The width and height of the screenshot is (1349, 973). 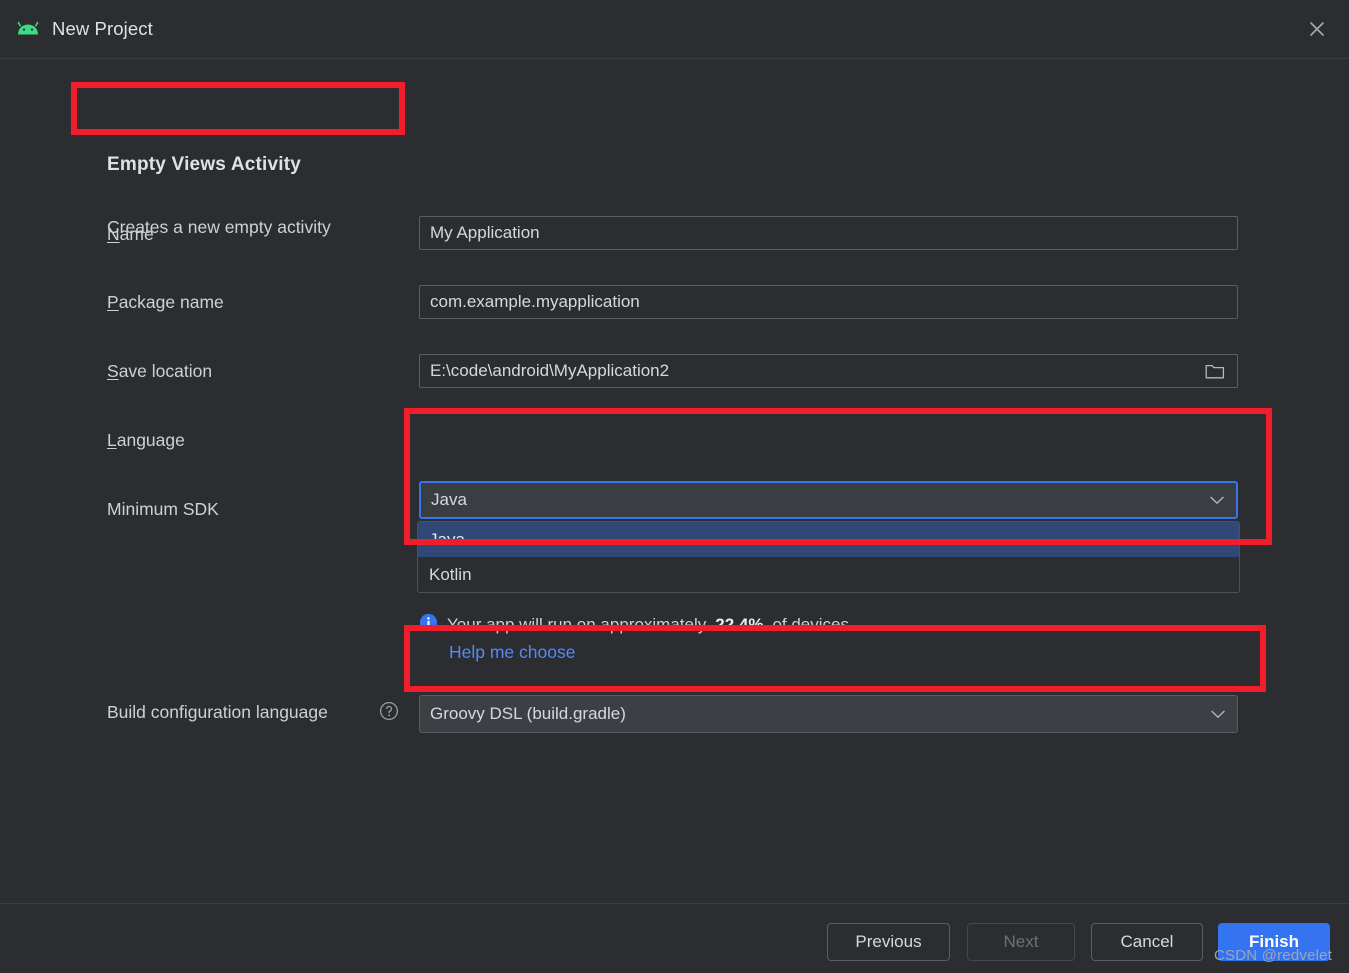 What do you see at coordinates (674, 938) in the screenshot?
I see `dialog-footer: Previous Next Cancel Finish` at bounding box center [674, 938].